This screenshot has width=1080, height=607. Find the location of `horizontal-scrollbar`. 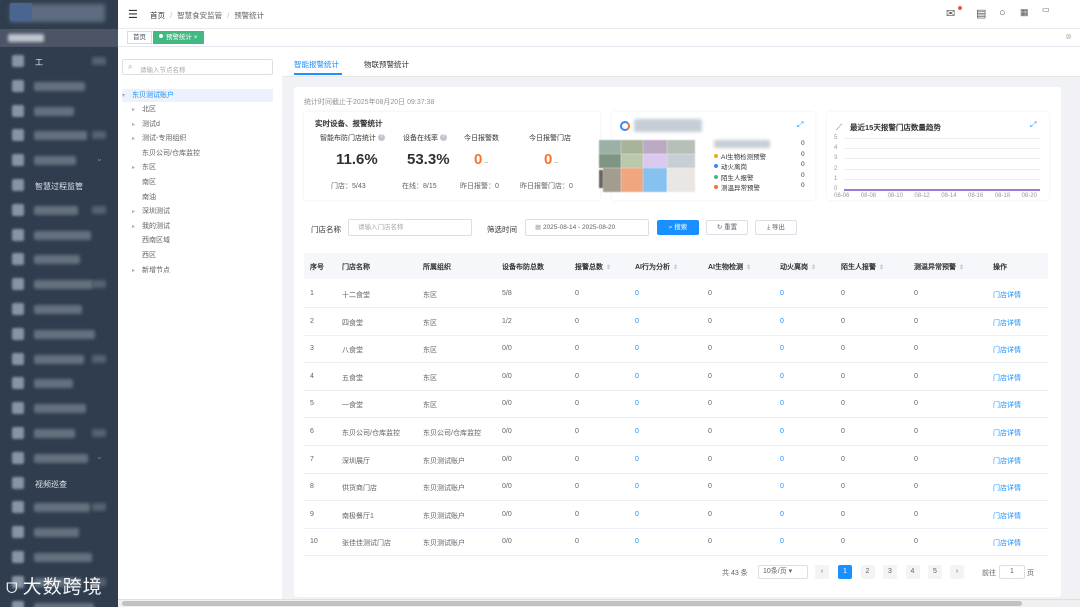

horizontal-scrollbar is located at coordinates (599, 603).